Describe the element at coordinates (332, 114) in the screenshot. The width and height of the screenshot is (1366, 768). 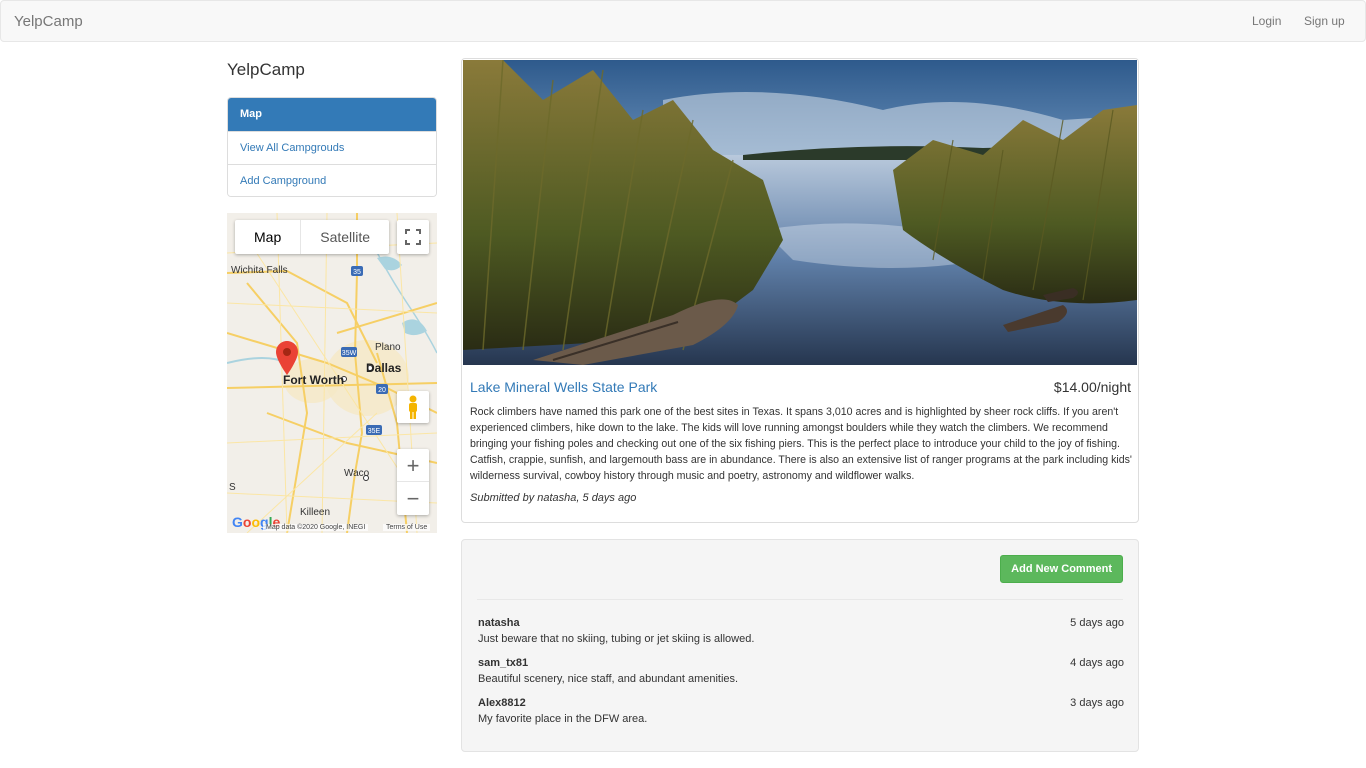
I see `sidebar-item-map: Map` at that location.